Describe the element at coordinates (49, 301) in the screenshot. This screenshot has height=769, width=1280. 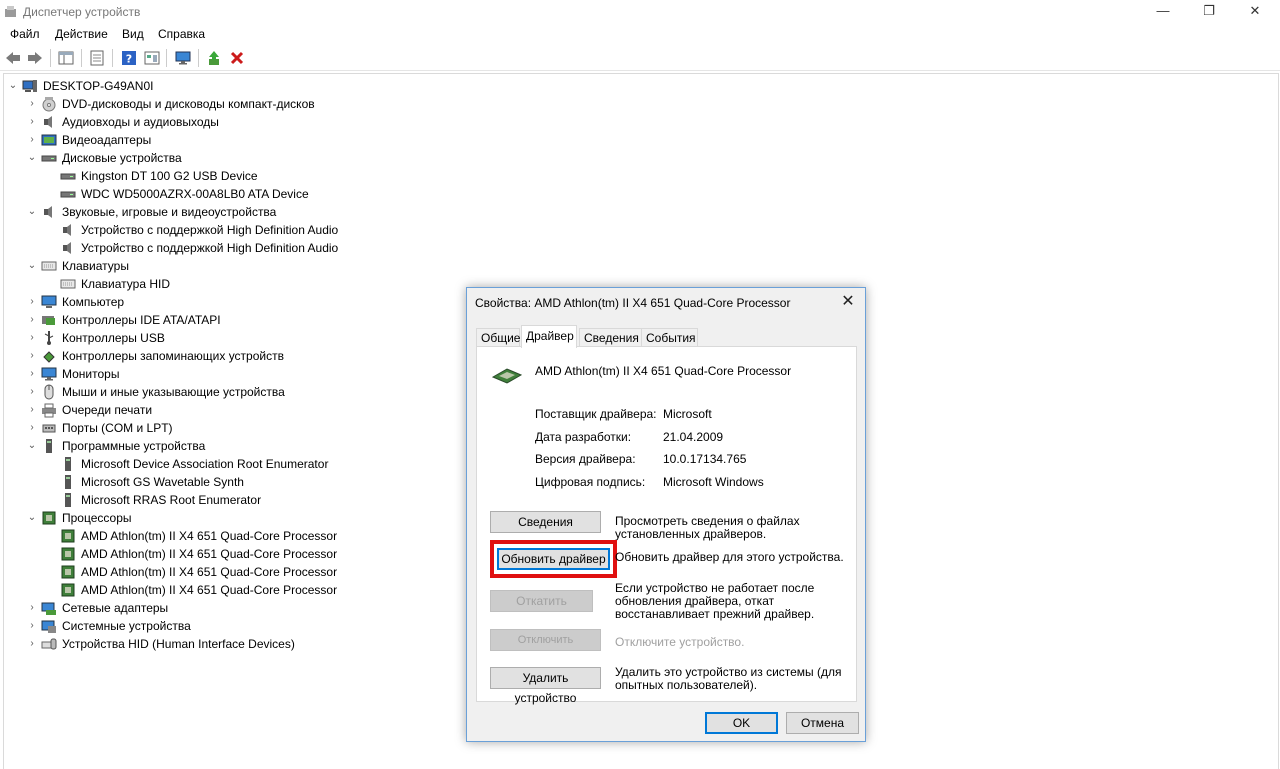
I see `computer-icon` at that location.